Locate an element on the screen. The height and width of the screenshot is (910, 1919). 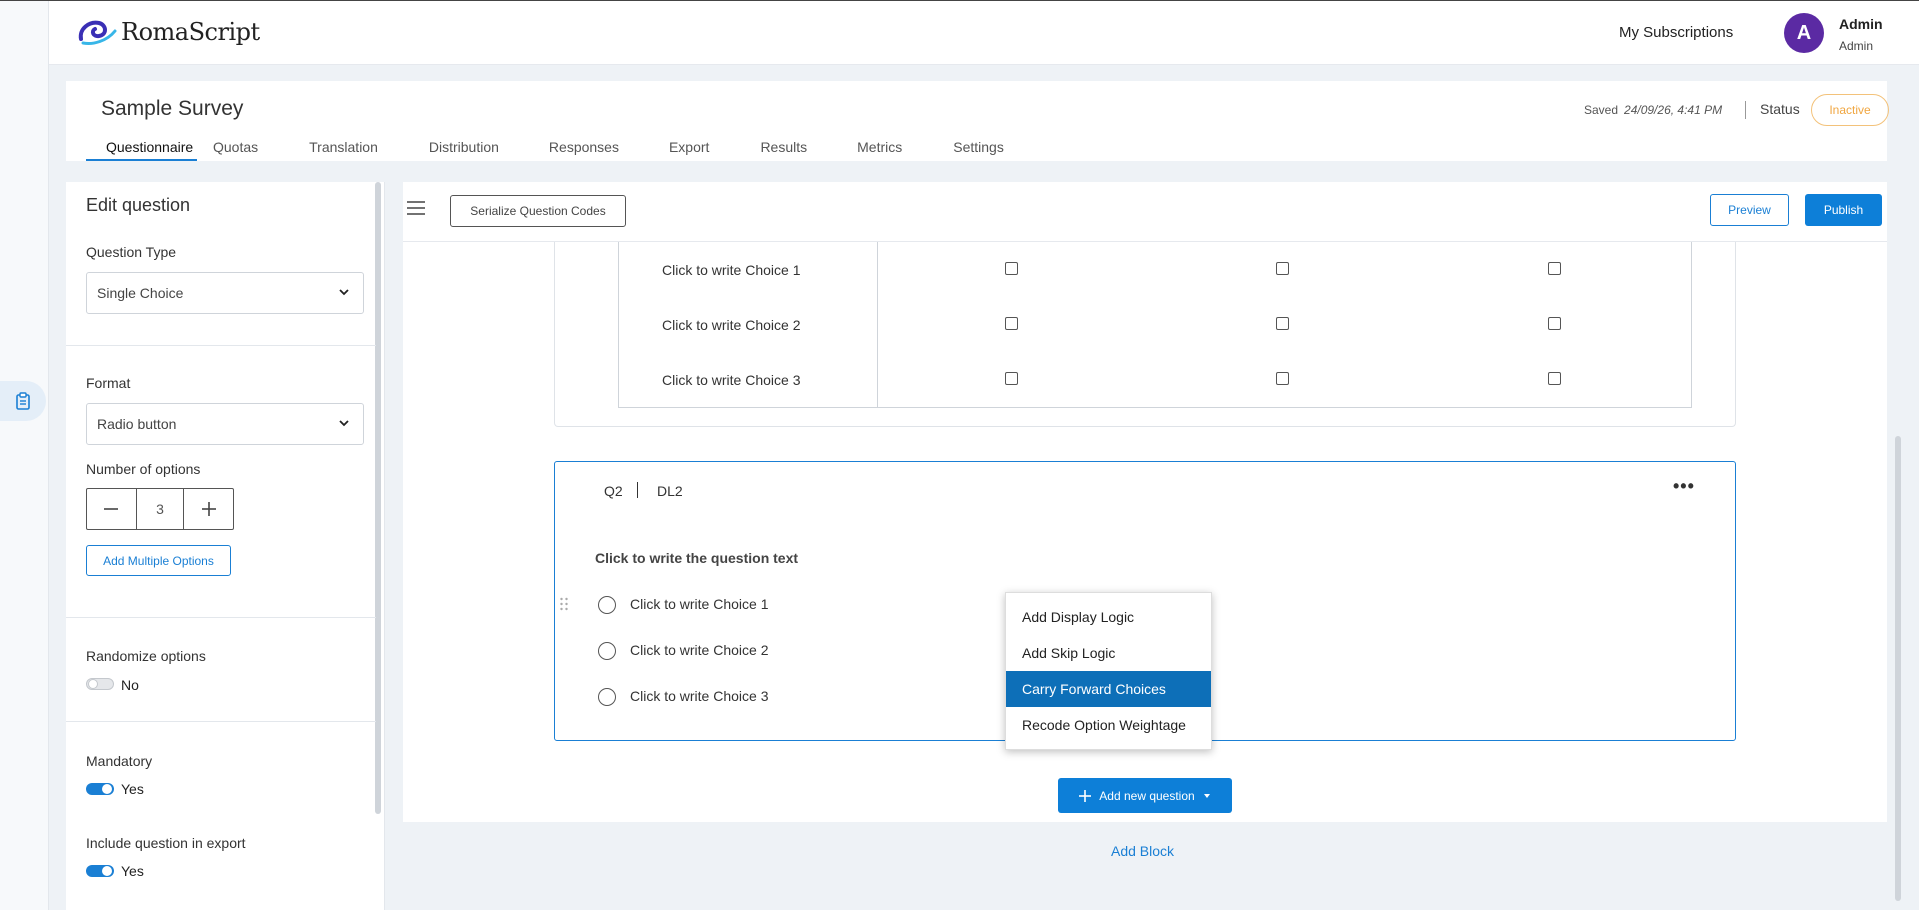
option-label: Click to write Choice 3 is located at coordinates (699, 696).